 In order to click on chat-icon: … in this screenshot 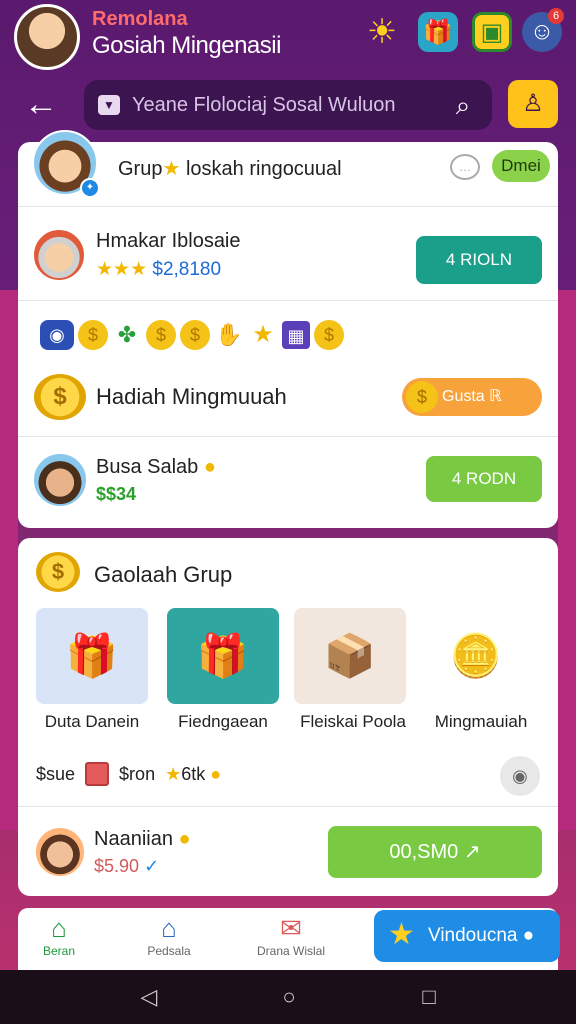, I will do `click(465, 167)`.